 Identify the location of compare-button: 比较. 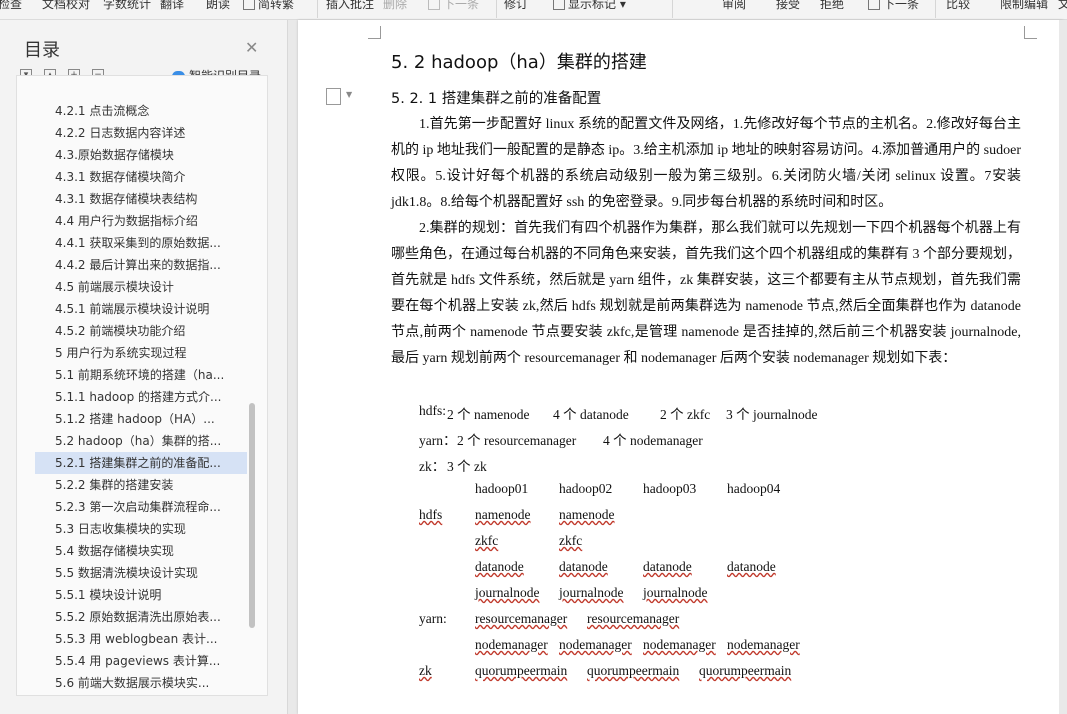
(958, 6).